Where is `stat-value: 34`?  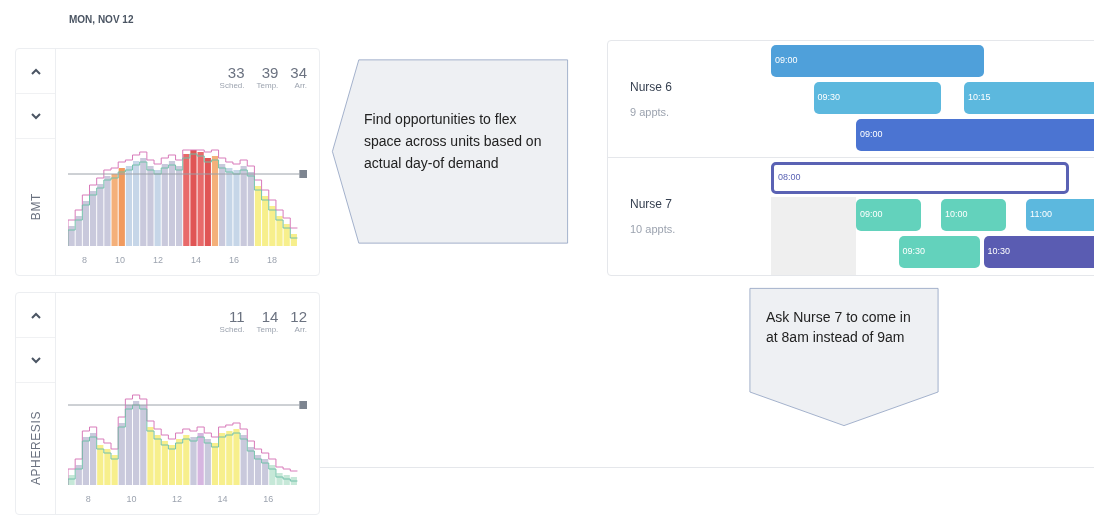 stat-value: 34 is located at coordinates (298, 72).